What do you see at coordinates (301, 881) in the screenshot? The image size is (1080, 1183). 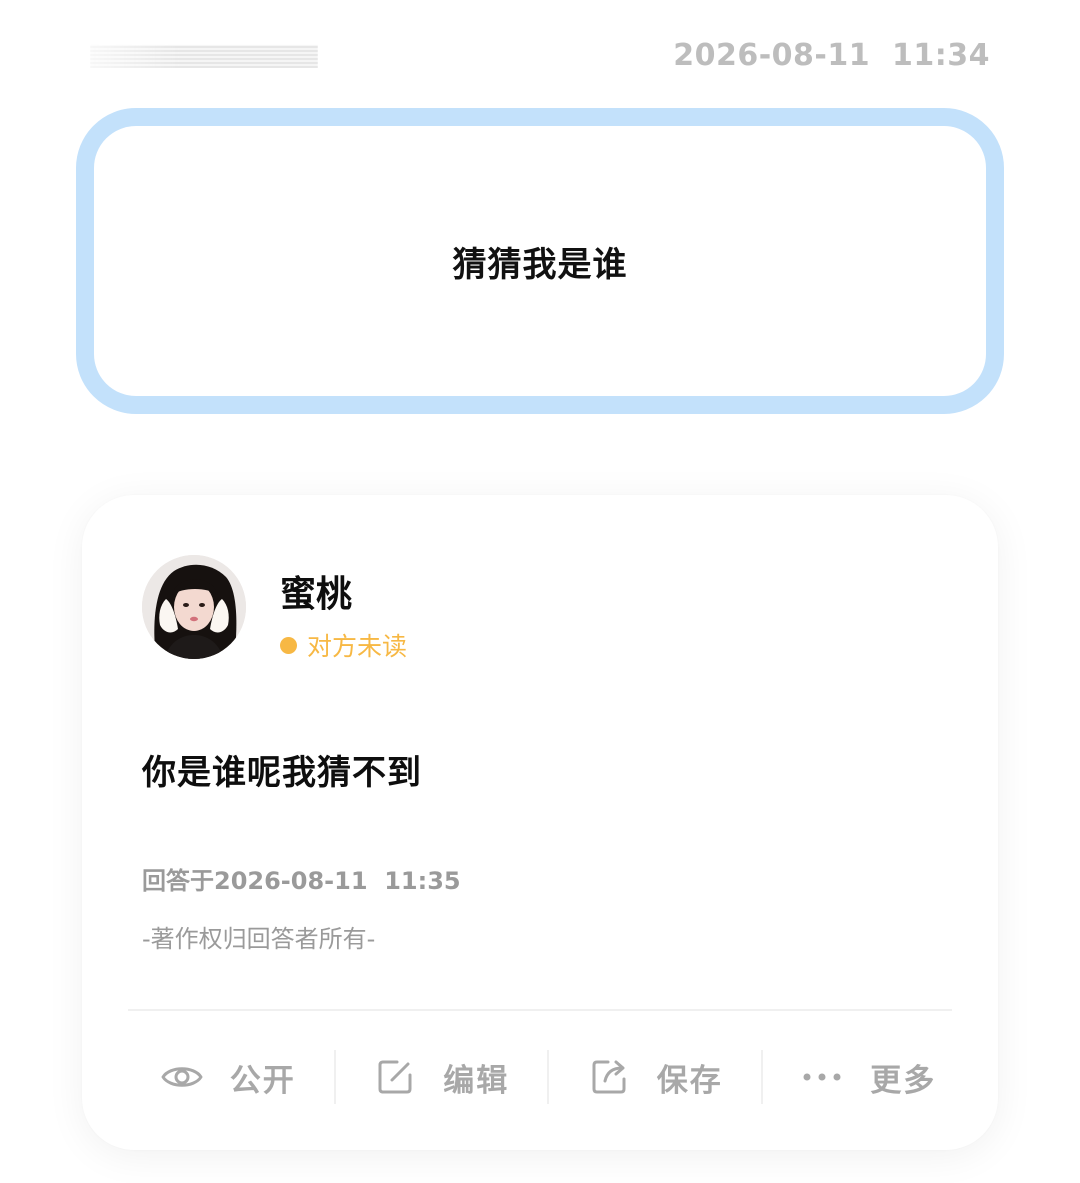 I see `answered-time: 回答于2026-08-11 11:35` at bounding box center [301, 881].